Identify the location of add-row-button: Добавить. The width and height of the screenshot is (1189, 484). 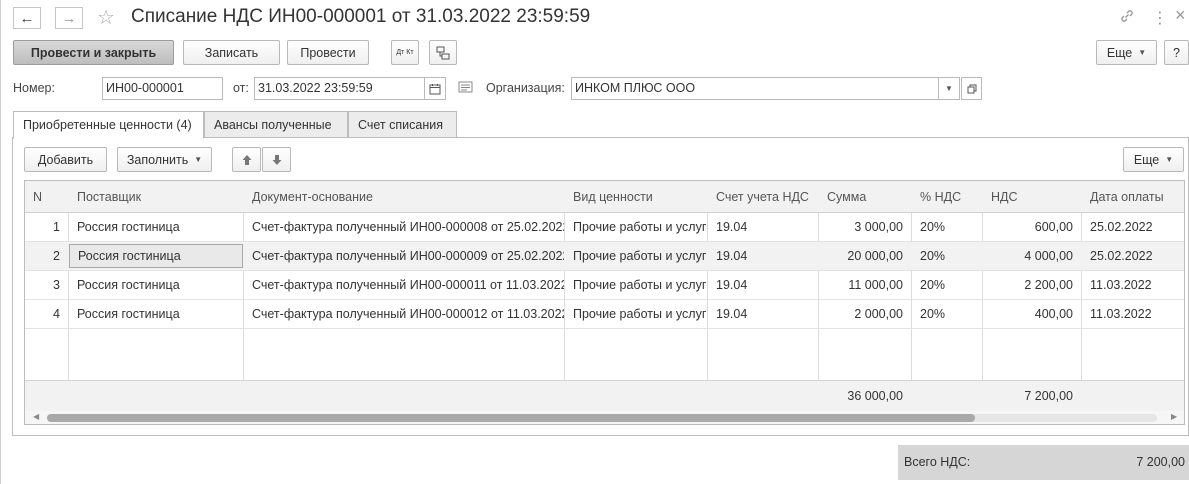
(65, 159).